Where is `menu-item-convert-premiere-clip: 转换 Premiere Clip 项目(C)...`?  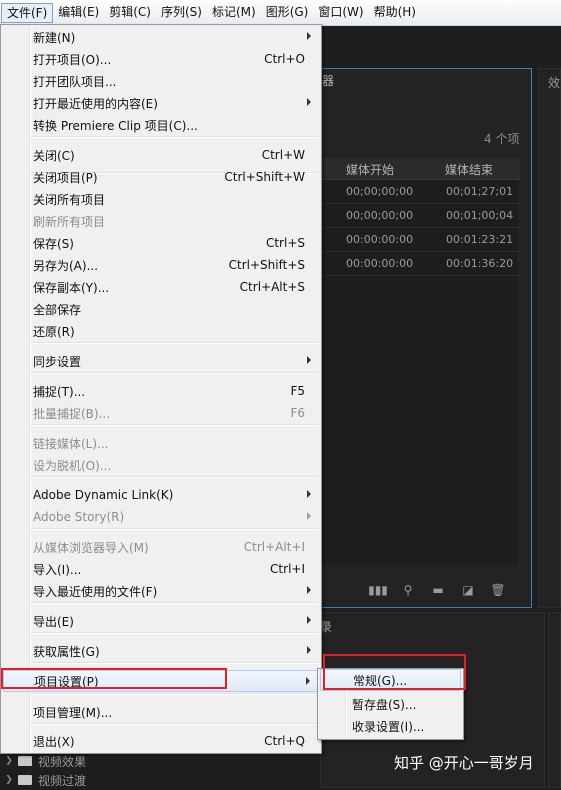 menu-item-convert-premiere-clip: 转换 Premiere Clip 项目(C)... is located at coordinates (161, 125).